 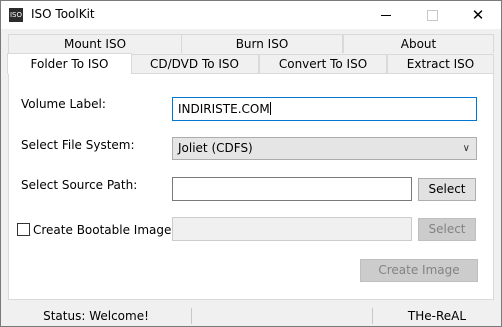 What do you see at coordinates (282, 316) in the screenshot?
I see `status-middle` at bounding box center [282, 316].